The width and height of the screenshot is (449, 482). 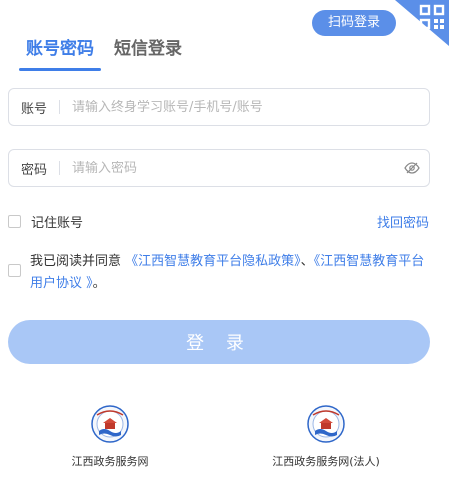 I want to click on qr-login-corner, so click(x=422, y=23).